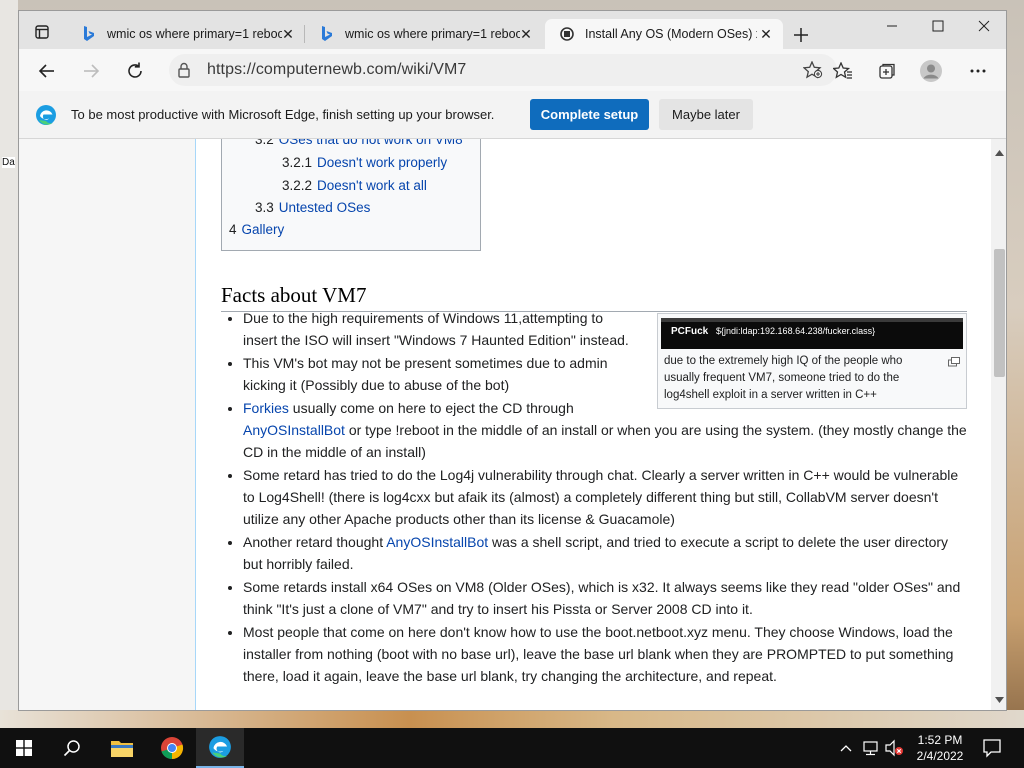 The width and height of the screenshot is (1024, 768). I want to click on tab-actions-icon, so click(42, 32).